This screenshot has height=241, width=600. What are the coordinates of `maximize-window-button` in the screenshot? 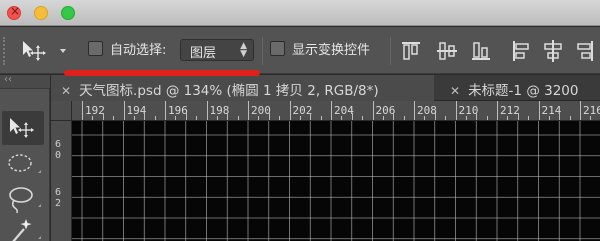 It's located at (68, 13).